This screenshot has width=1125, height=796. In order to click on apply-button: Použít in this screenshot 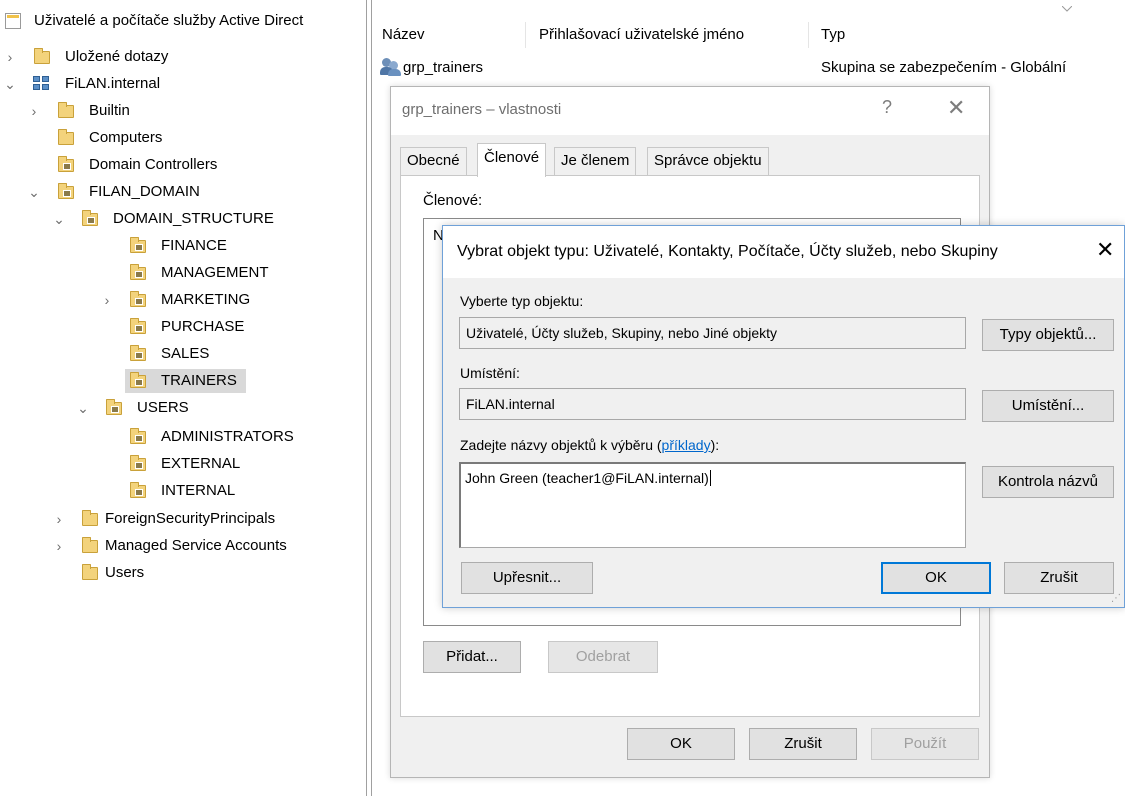, I will do `click(925, 744)`.